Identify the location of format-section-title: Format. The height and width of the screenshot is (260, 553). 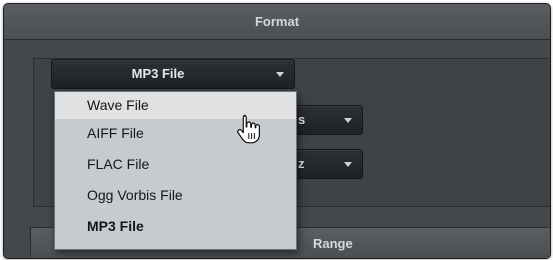
(277, 21).